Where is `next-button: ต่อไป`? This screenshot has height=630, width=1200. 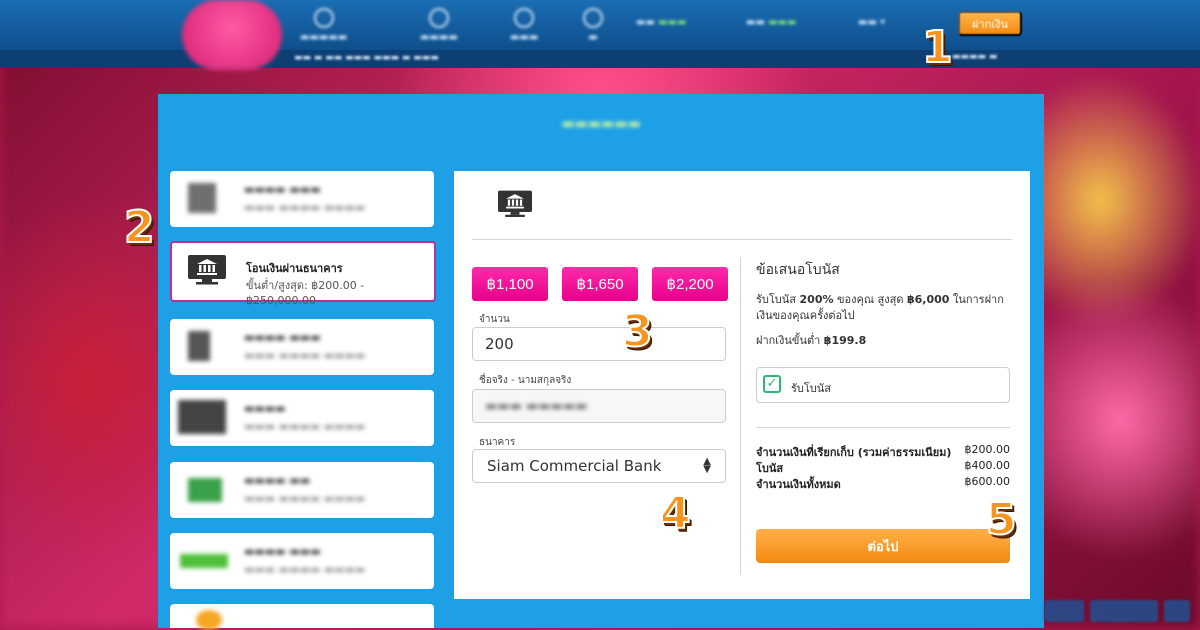
next-button: ต่อไป is located at coordinates (883, 546).